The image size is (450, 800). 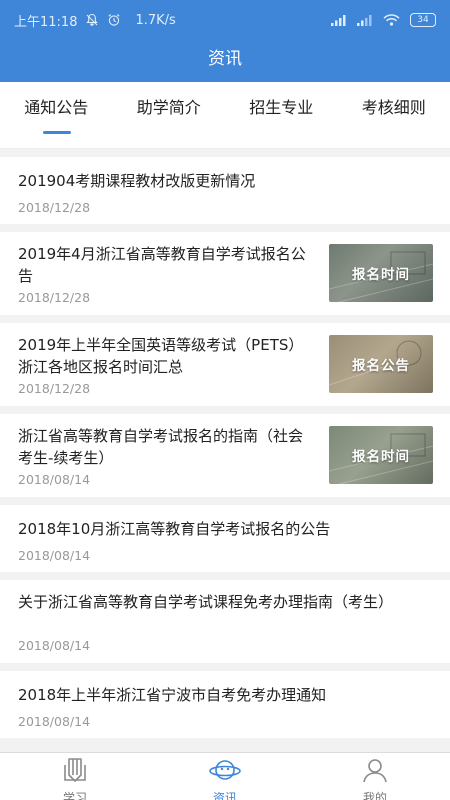 I want to click on tab-notices: 通知公告, so click(x=56, y=115).